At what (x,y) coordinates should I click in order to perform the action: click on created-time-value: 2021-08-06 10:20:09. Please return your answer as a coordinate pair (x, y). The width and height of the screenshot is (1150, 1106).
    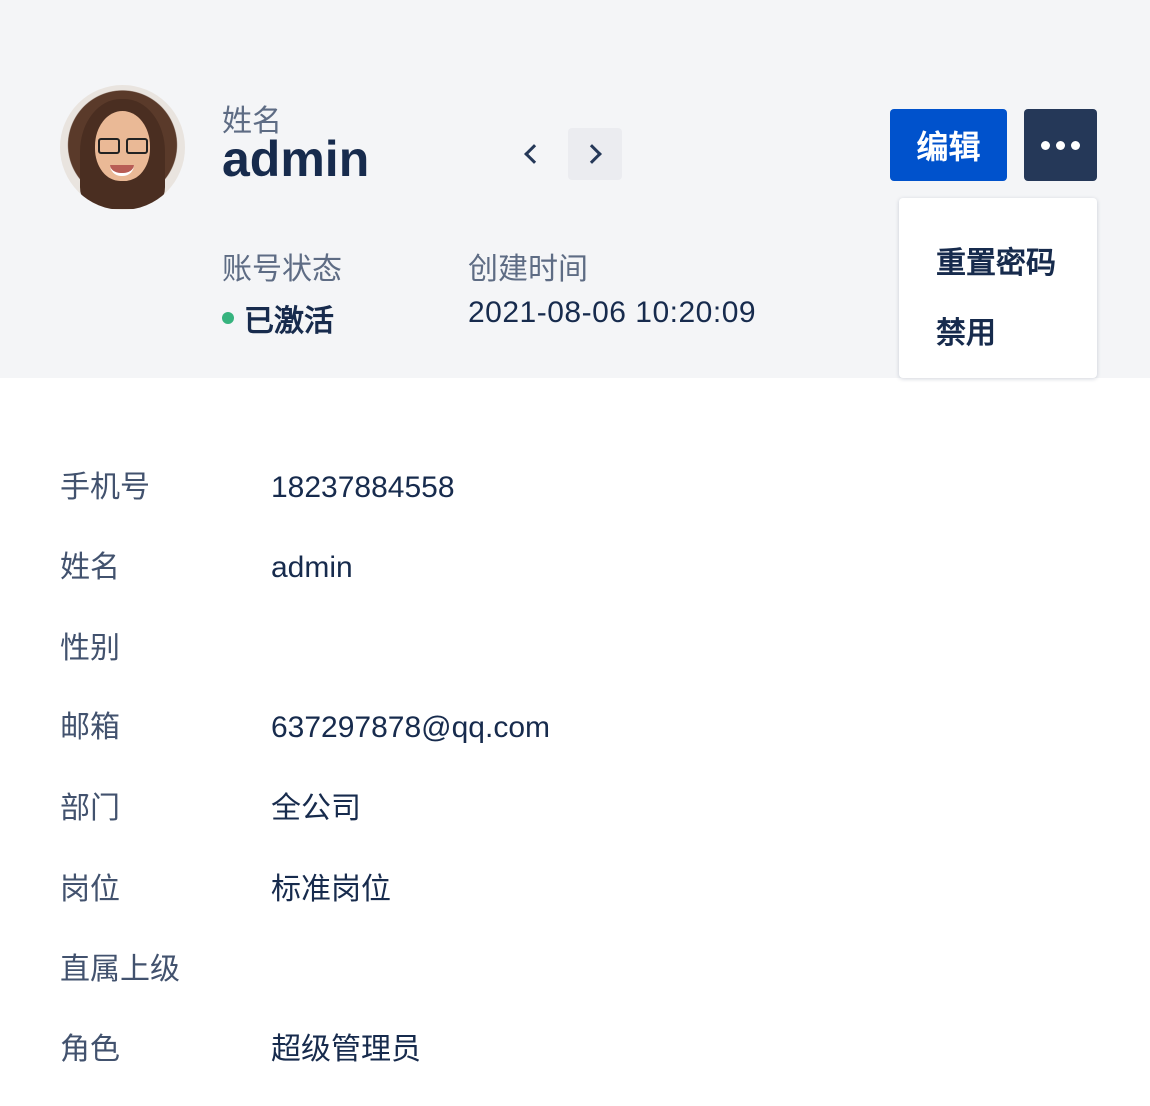
    Looking at the image, I should click on (612, 312).